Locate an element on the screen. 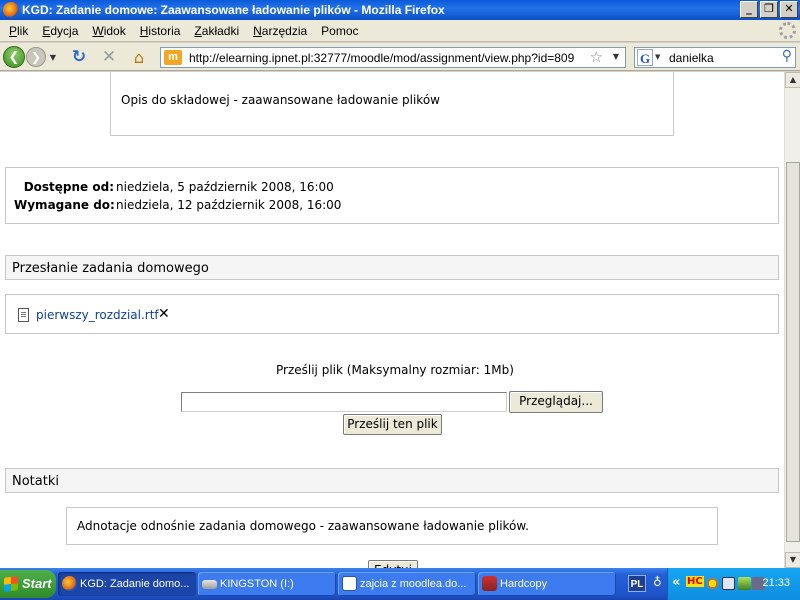 The width and height of the screenshot is (800, 600). moodle-site-icon: m is located at coordinates (173, 57).